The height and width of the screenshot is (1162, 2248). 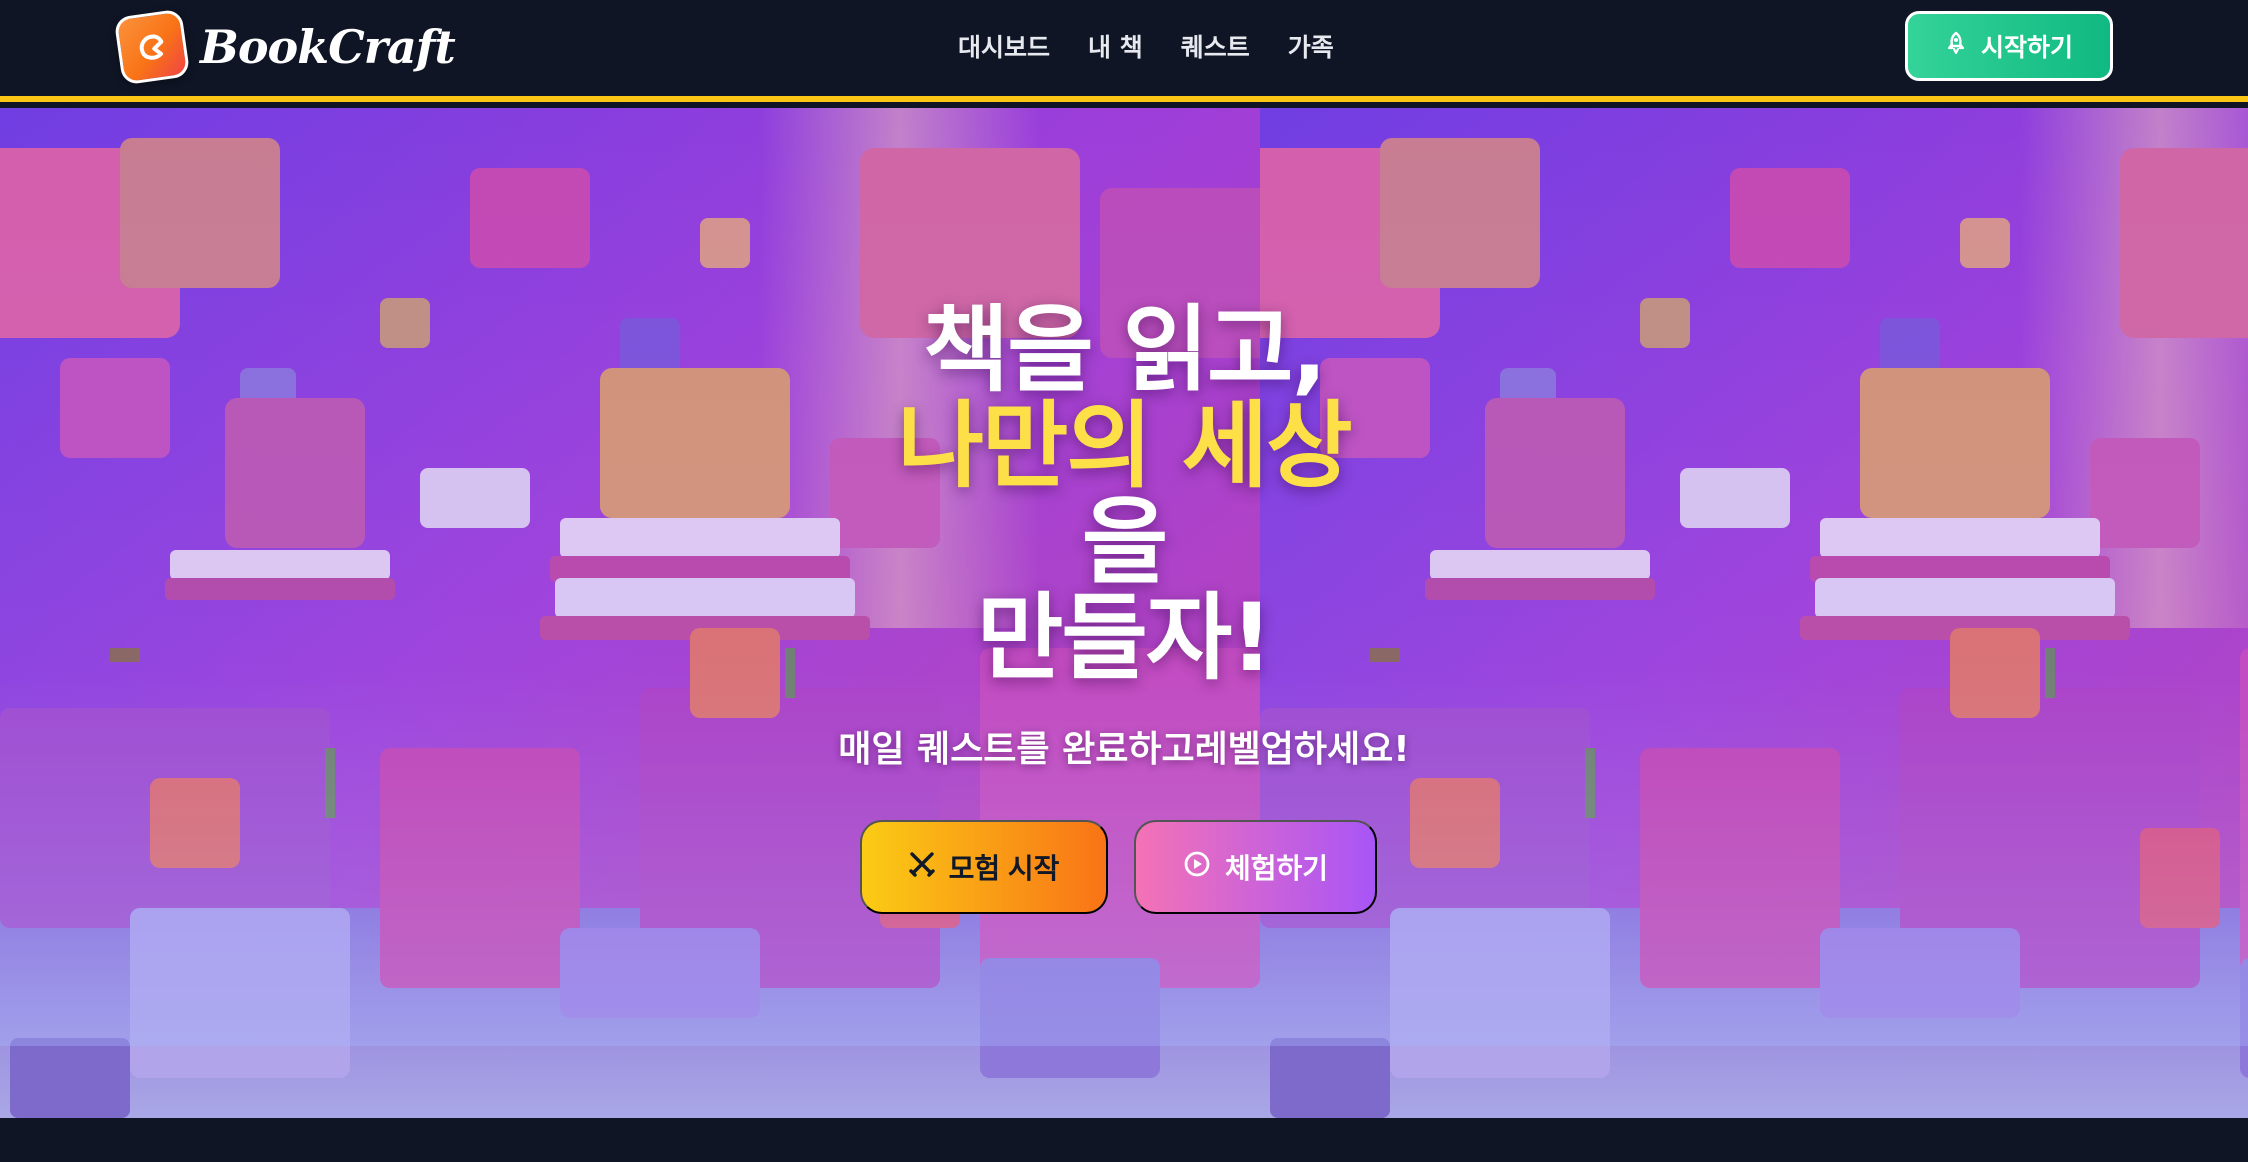 I want to click on crossed-swords-icon, so click(x=921, y=867).